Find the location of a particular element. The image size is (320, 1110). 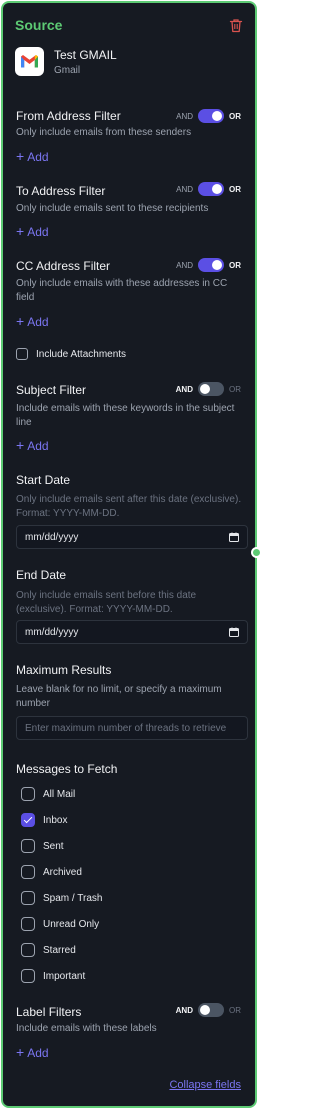

gmail-logo-icon is located at coordinates (29, 61).